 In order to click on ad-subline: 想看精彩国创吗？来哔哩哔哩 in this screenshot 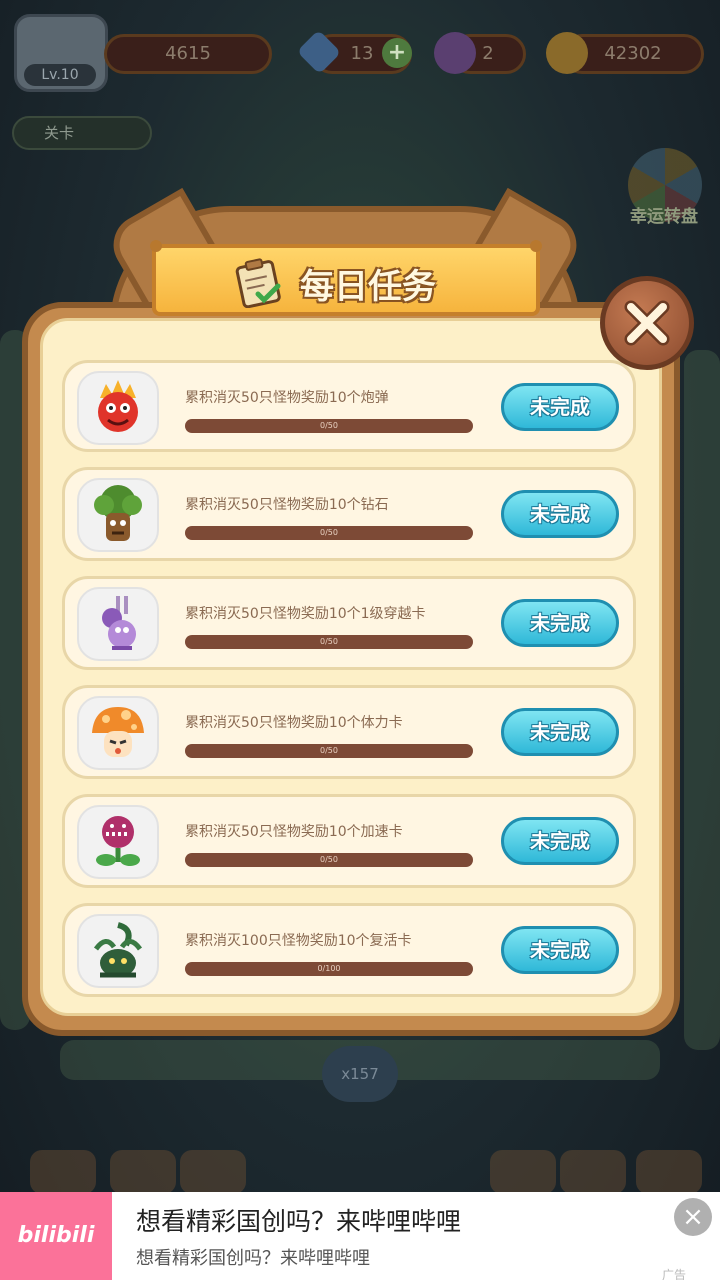, I will do `click(253, 1258)`.